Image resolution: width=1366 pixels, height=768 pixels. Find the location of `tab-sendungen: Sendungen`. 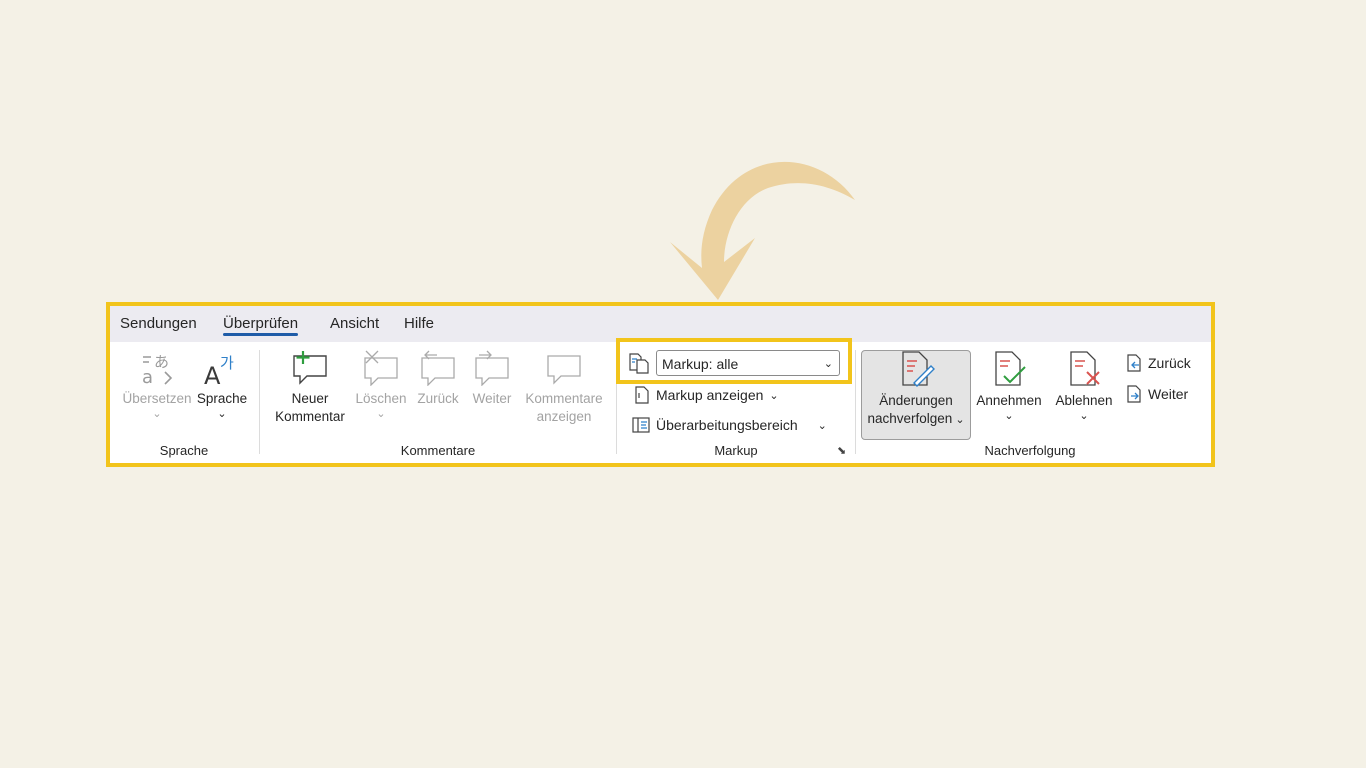

tab-sendungen: Sendungen is located at coordinates (158, 323).